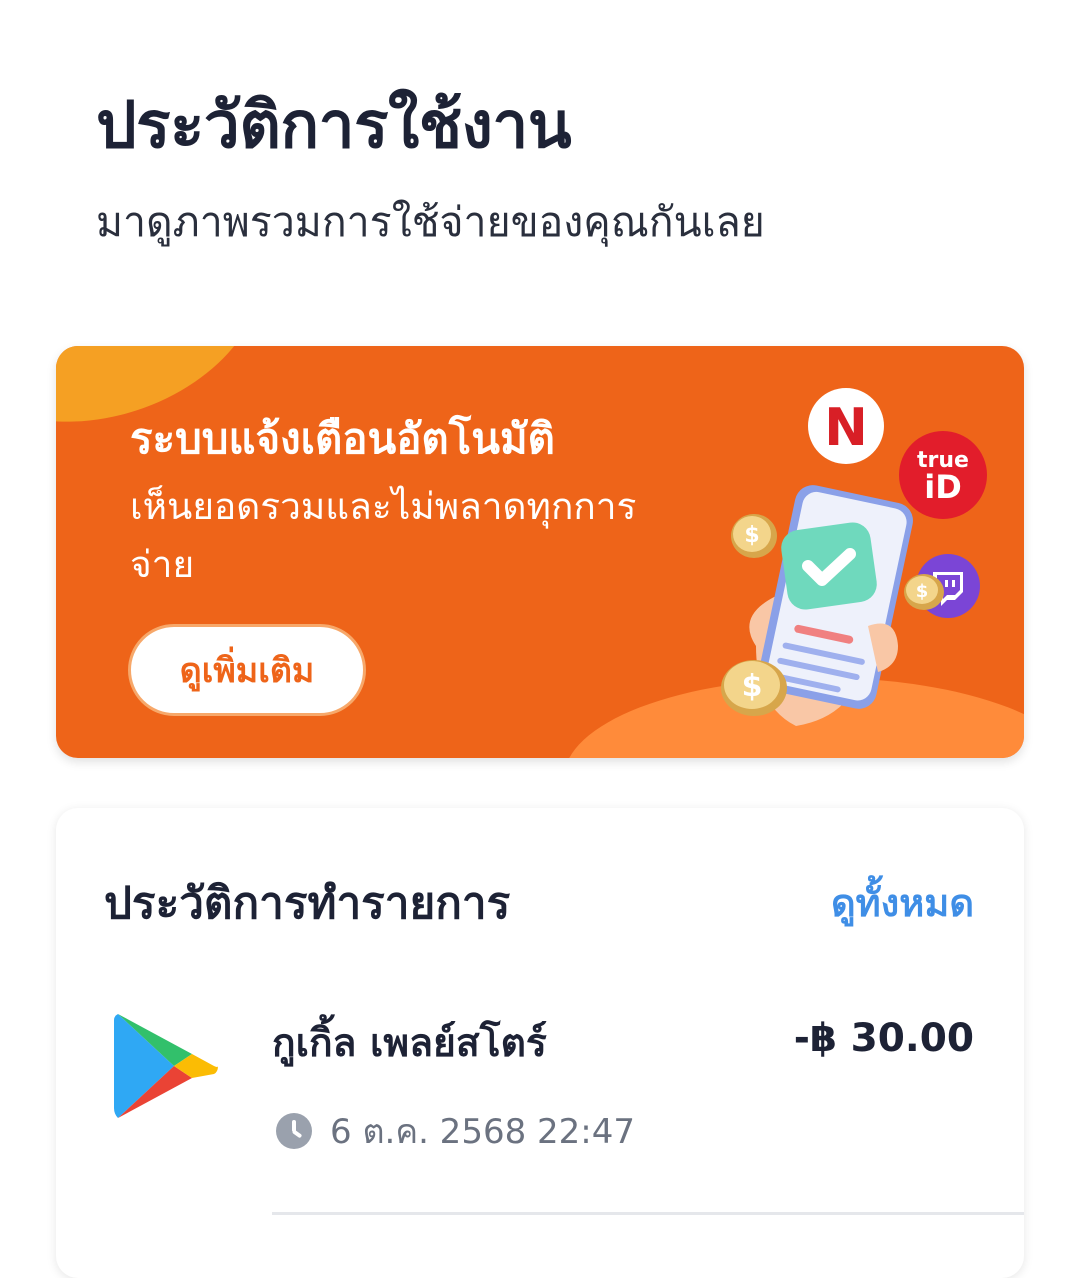  What do you see at coordinates (307, 903) in the screenshot?
I see `transaction-history-title: ประวัติการทำรายการ` at bounding box center [307, 903].